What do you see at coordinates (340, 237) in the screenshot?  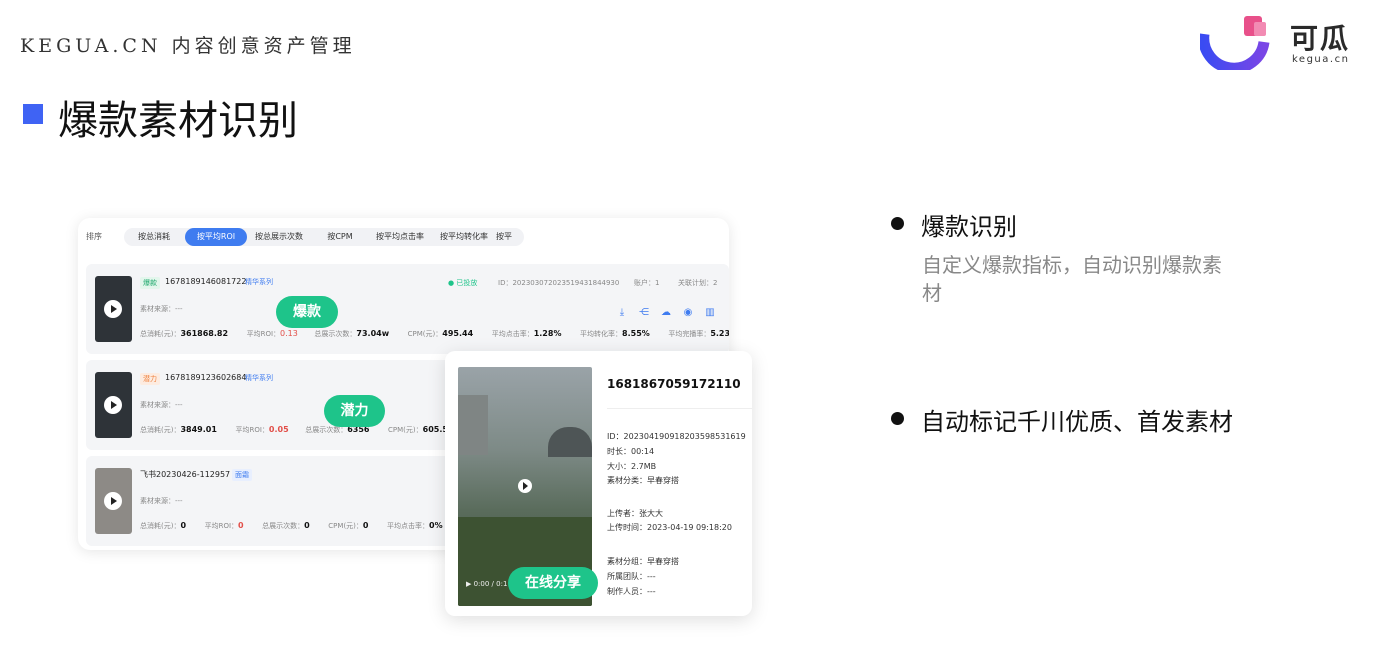 I see `tab-cpm: 按CPM` at bounding box center [340, 237].